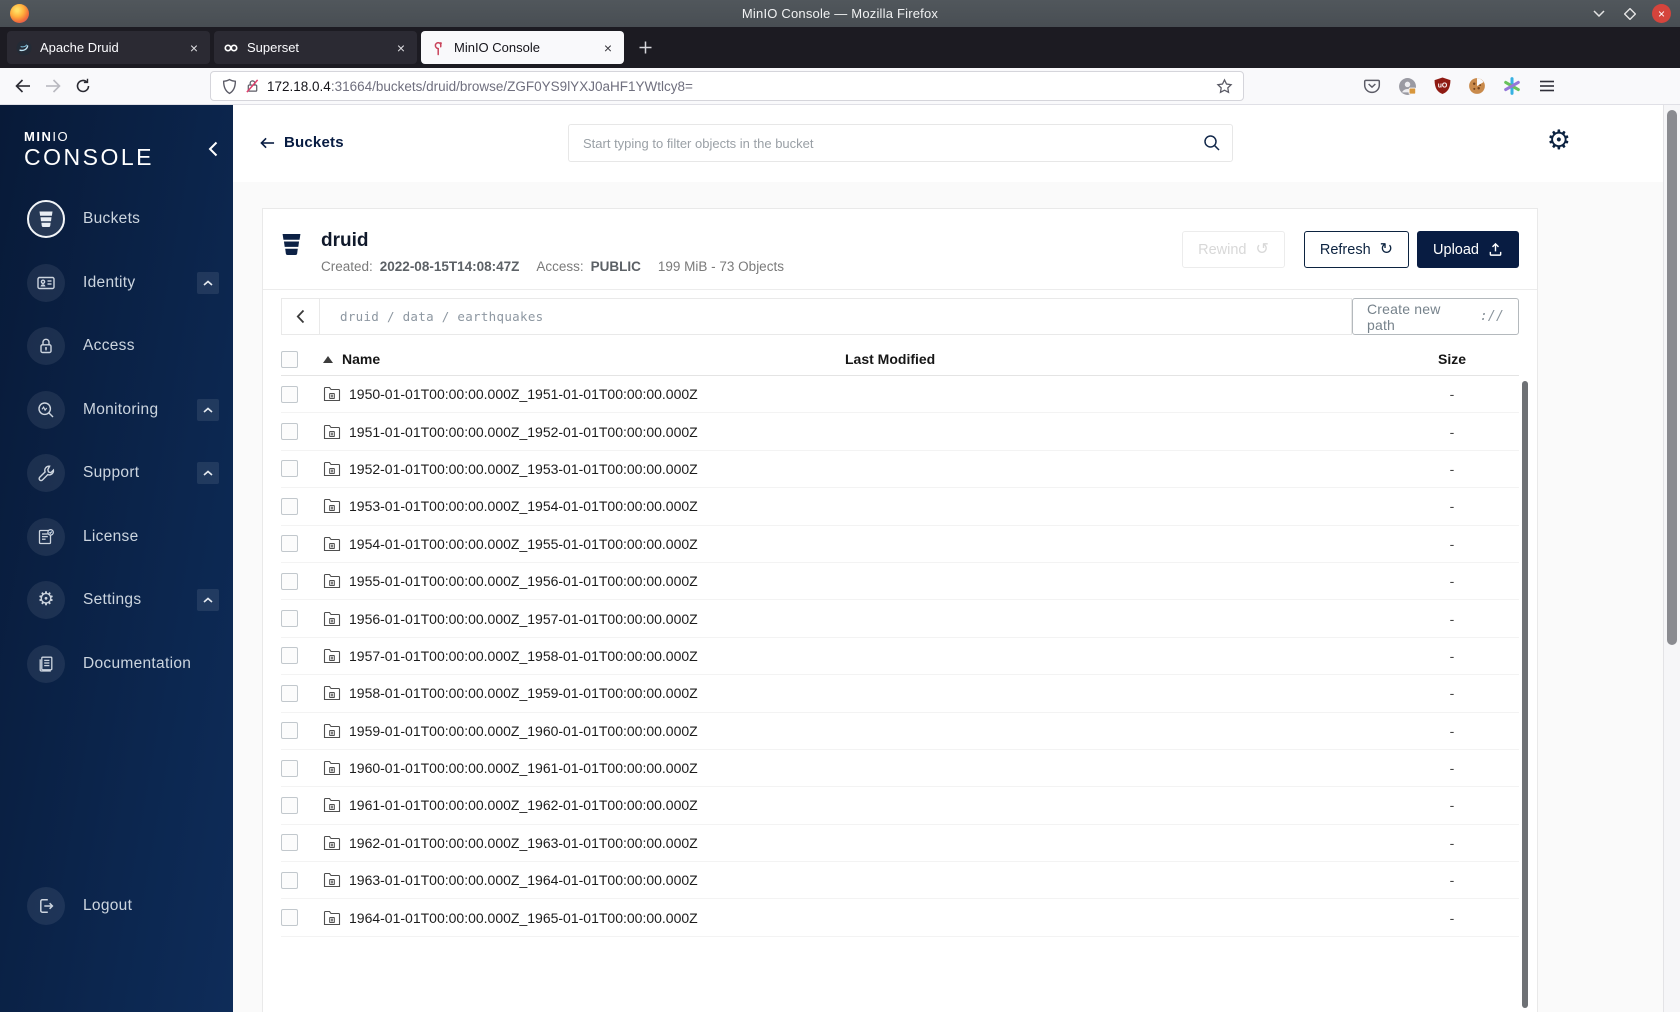  Describe the element at coordinates (1212, 143) in the screenshot. I see `search-icon` at that location.